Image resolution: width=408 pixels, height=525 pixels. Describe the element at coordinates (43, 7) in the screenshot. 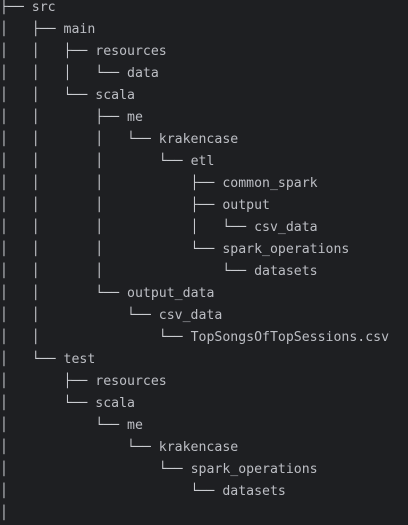

I see `directory-name: src` at that location.